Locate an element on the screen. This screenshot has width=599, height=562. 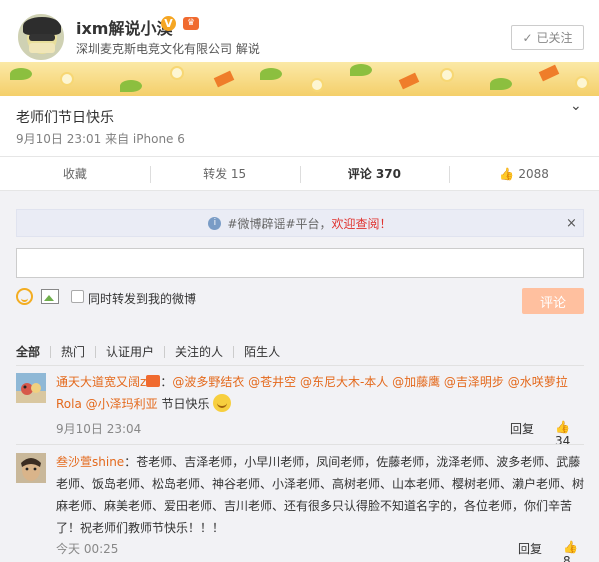
comment-filters: 全部 热门 认证用户 关注的人 陌生人 is located at coordinates (148, 351).